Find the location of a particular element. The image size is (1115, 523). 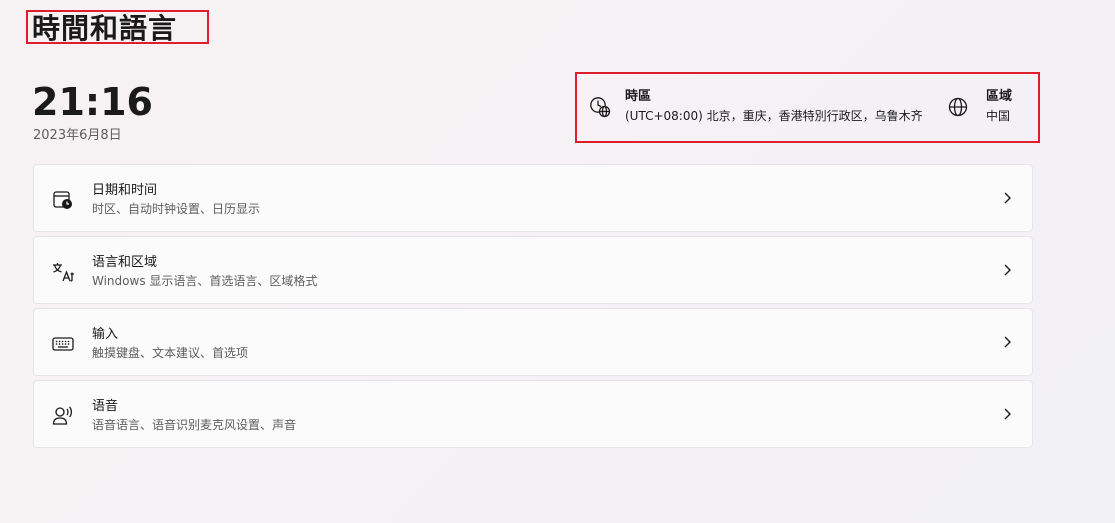

timezone-label: 時區 is located at coordinates (638, 96).